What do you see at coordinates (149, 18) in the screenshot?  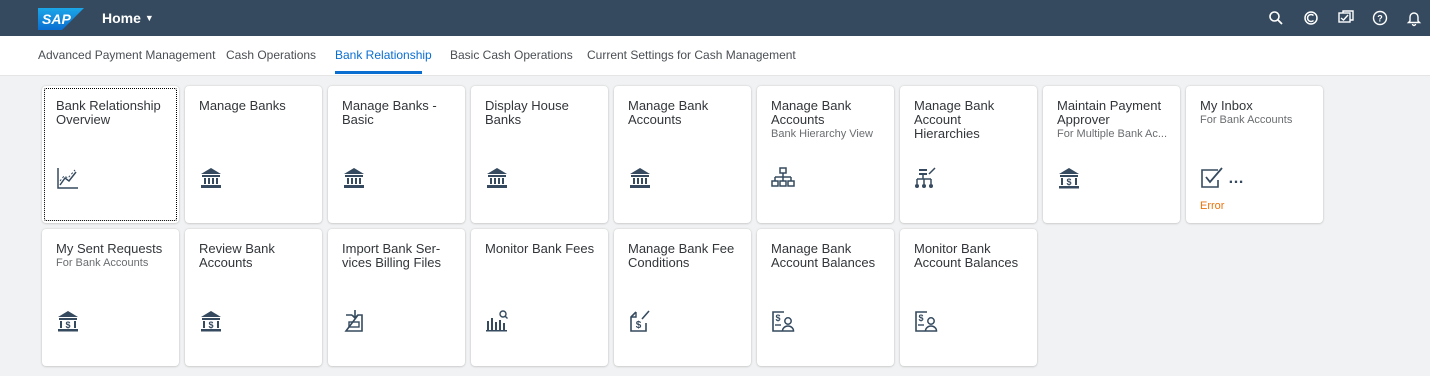 I see `chevron-down-icon: ▼` at bounding box center [149, 18].